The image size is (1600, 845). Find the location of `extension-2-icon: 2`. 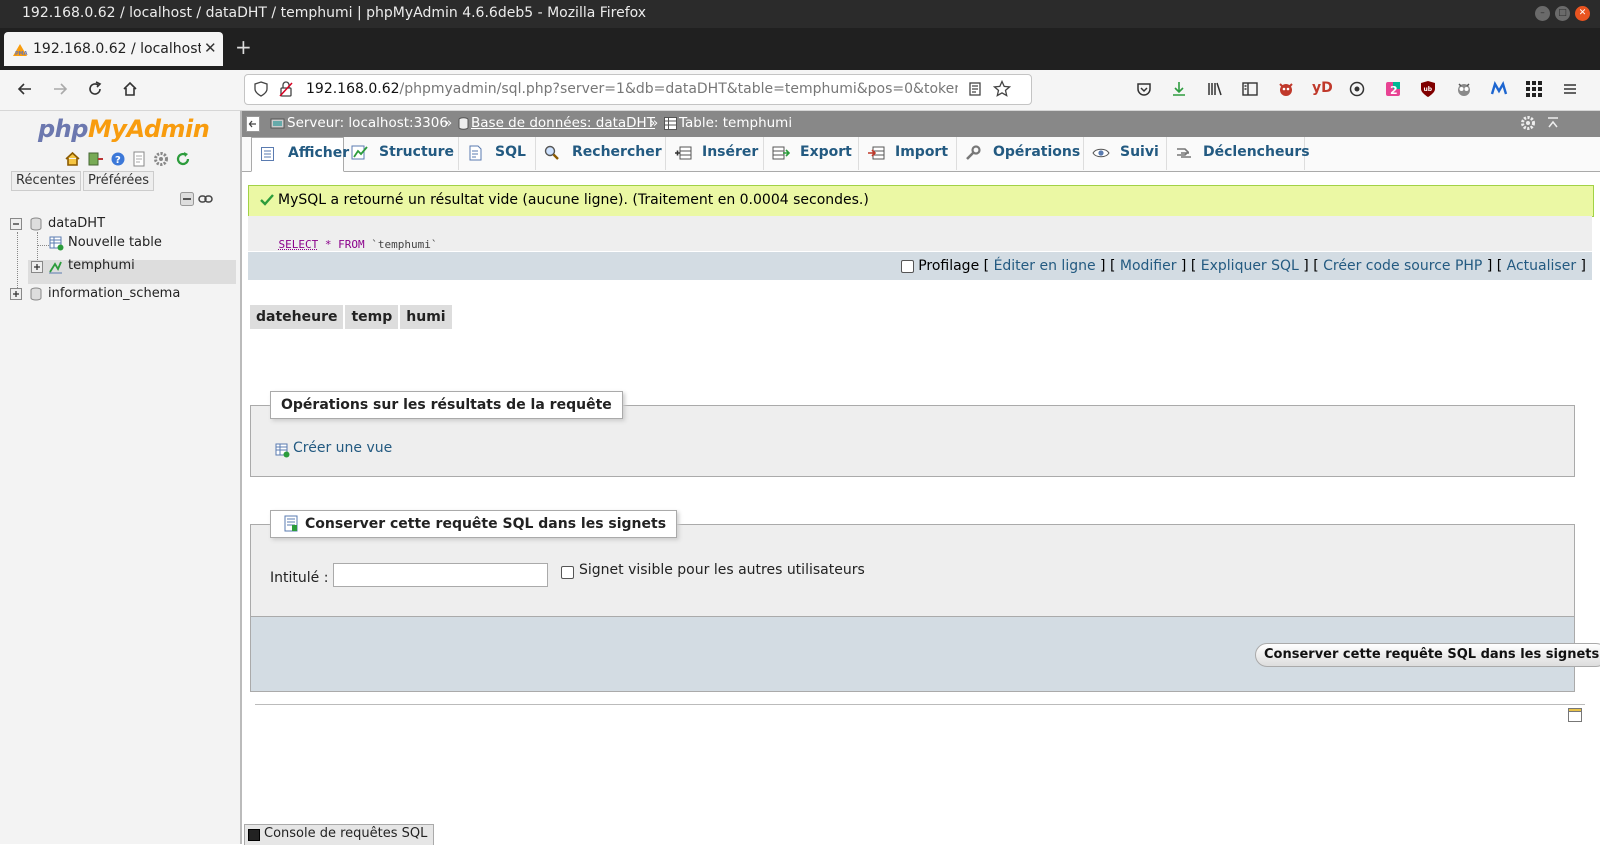

extension-2-icon: 2 is located at coordinates (1393, 89).